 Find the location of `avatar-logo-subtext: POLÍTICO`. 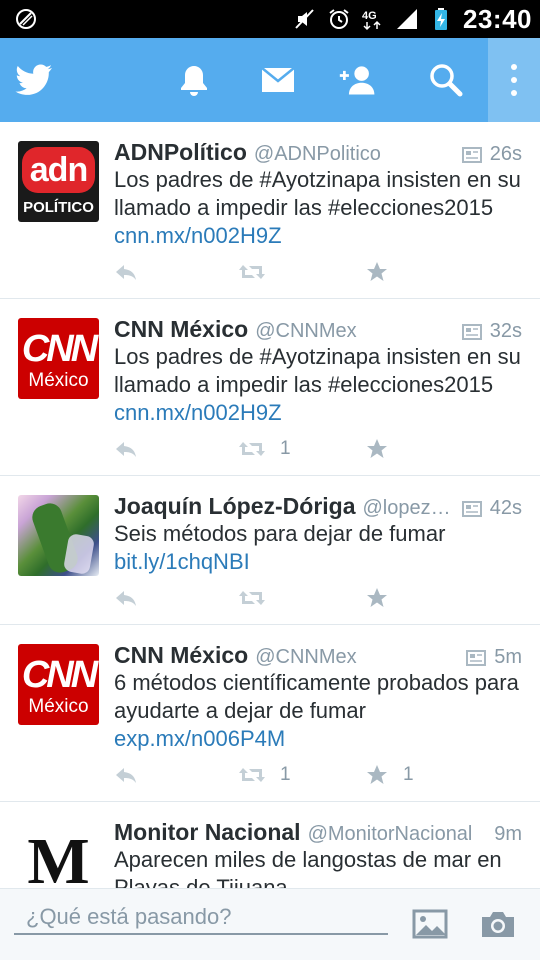

avatar-logo-subtext: POLÍTICO is located at coordinates (58, 207).